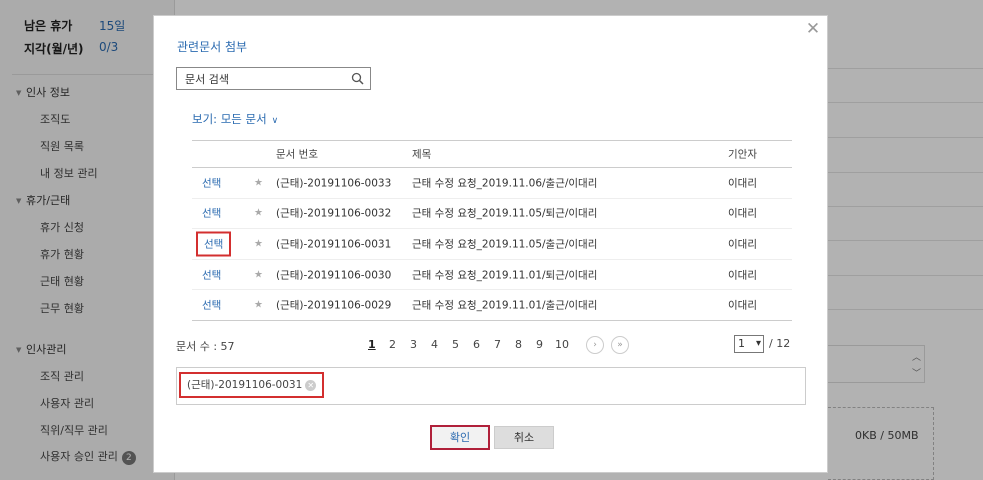  Describe the element at coordinates (262, 78) in the screenshot. I see `search-input` at that location.